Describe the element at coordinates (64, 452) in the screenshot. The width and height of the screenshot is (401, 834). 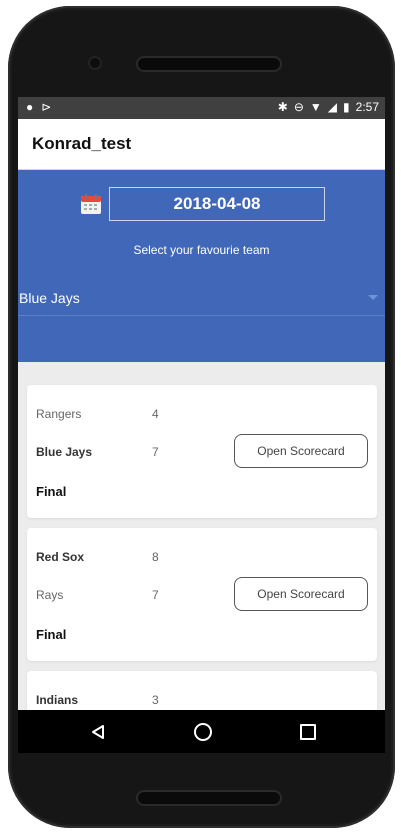
I see `home-team: Blue Jays` at that location.